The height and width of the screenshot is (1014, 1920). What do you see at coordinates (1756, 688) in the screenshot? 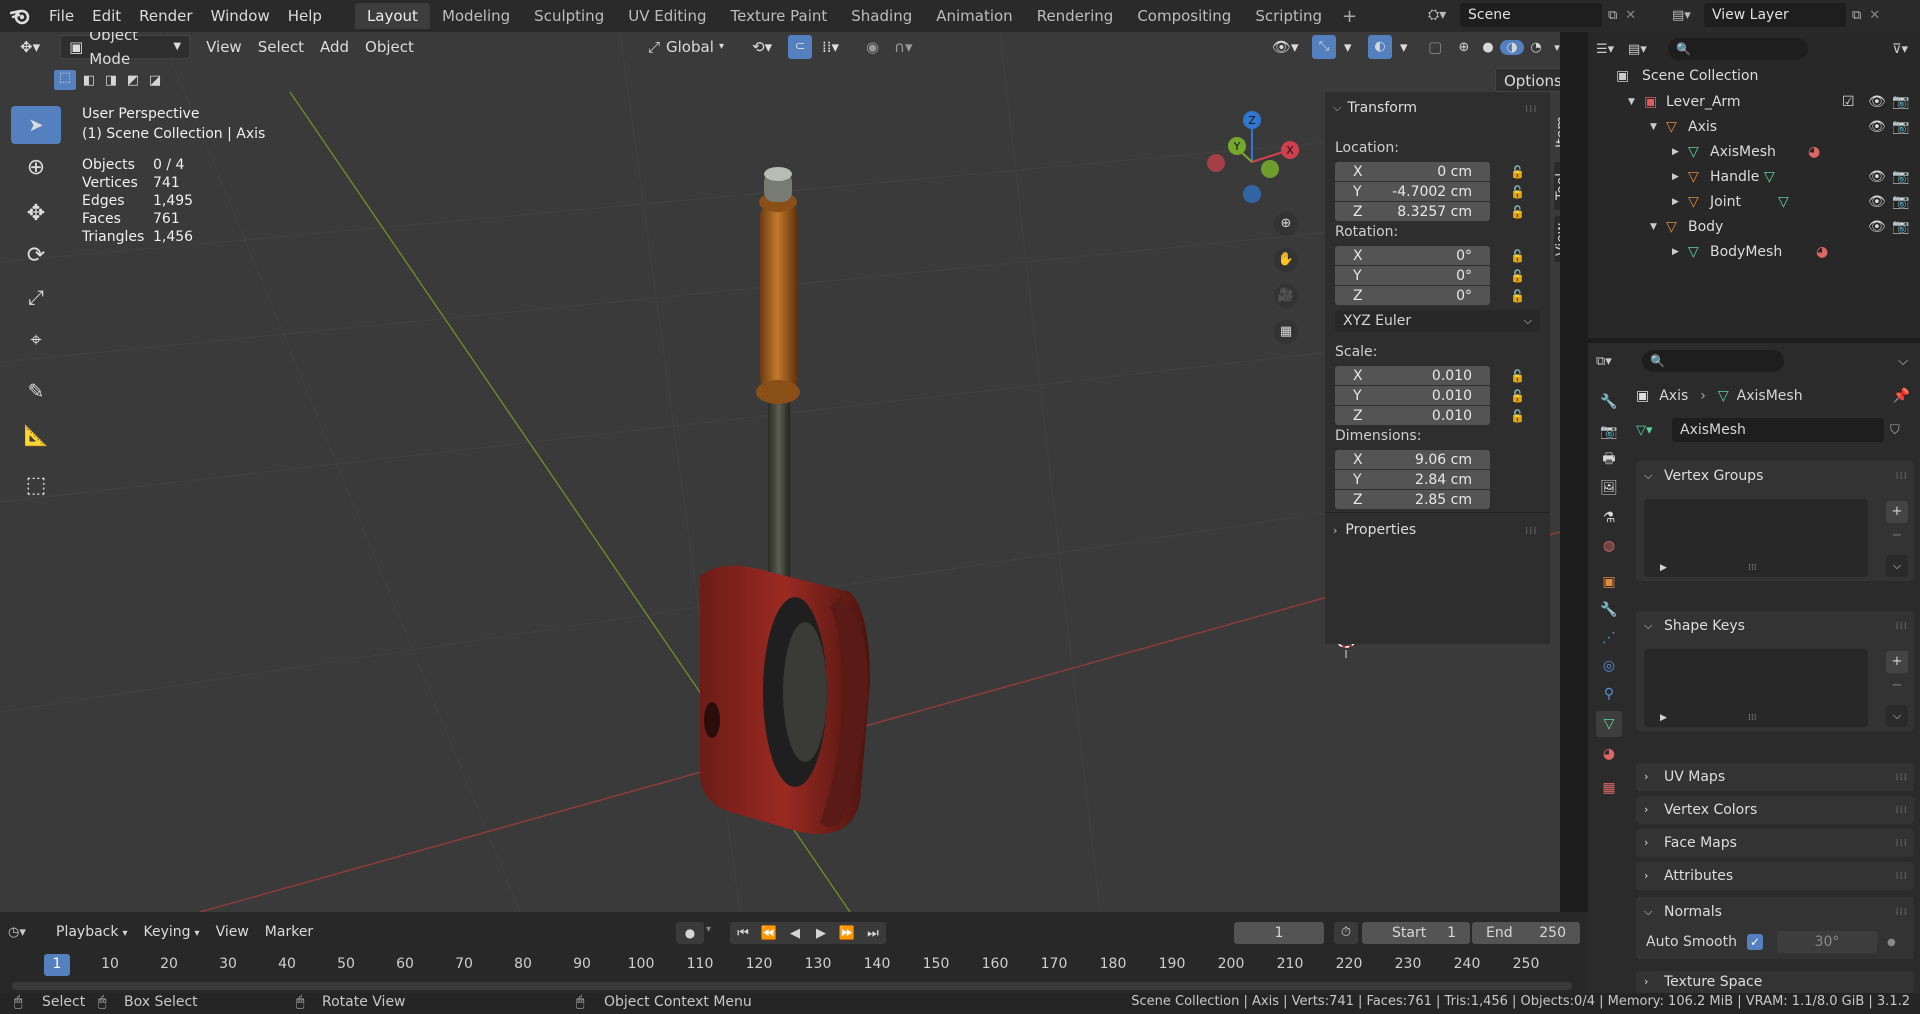
I see `shape-keys-list: ▶ ⁞⁞⁞` at bounding box center [1756, 688].